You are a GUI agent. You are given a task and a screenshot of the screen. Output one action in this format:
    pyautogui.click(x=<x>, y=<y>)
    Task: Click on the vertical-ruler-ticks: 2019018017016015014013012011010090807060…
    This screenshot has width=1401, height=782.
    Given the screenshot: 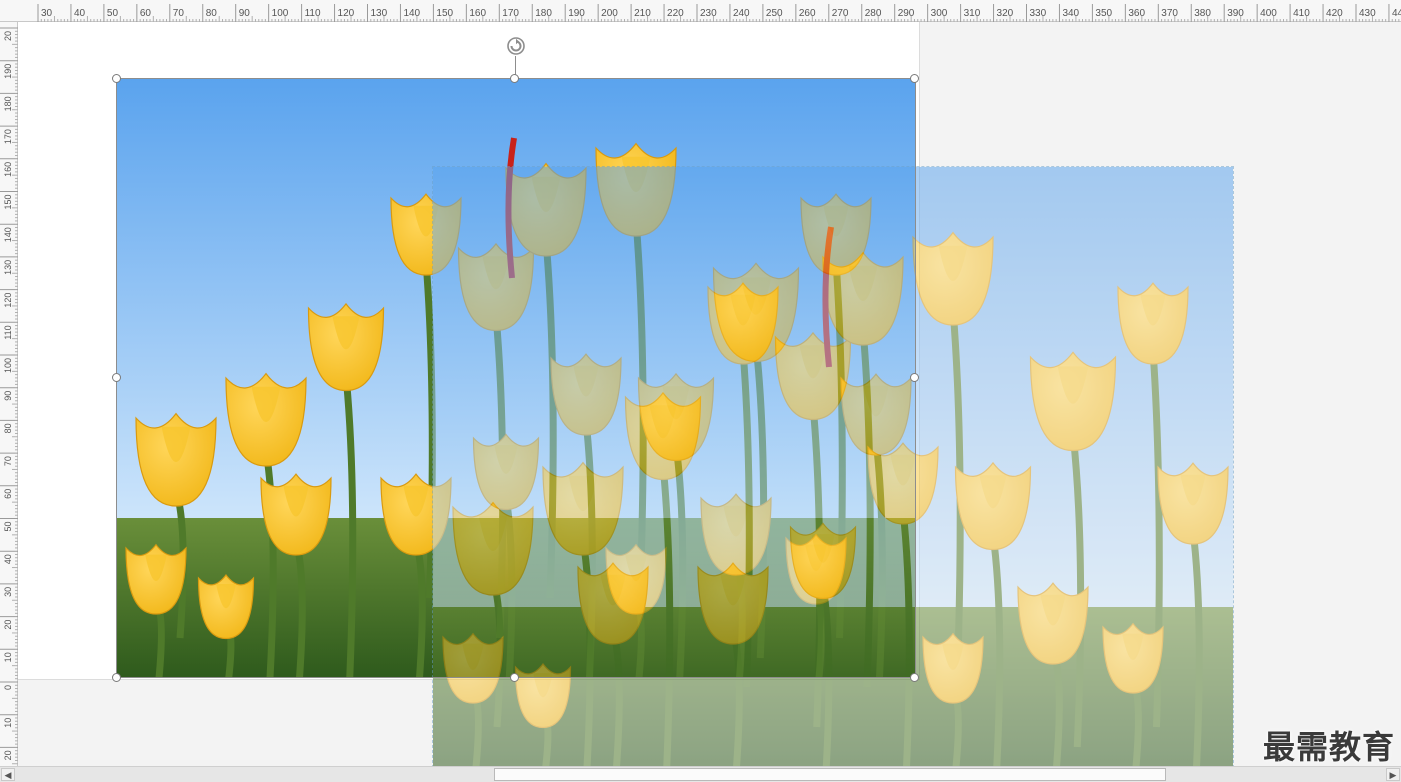 What is the action you would take?
    pyautogui.click(x=9, y=396)
    